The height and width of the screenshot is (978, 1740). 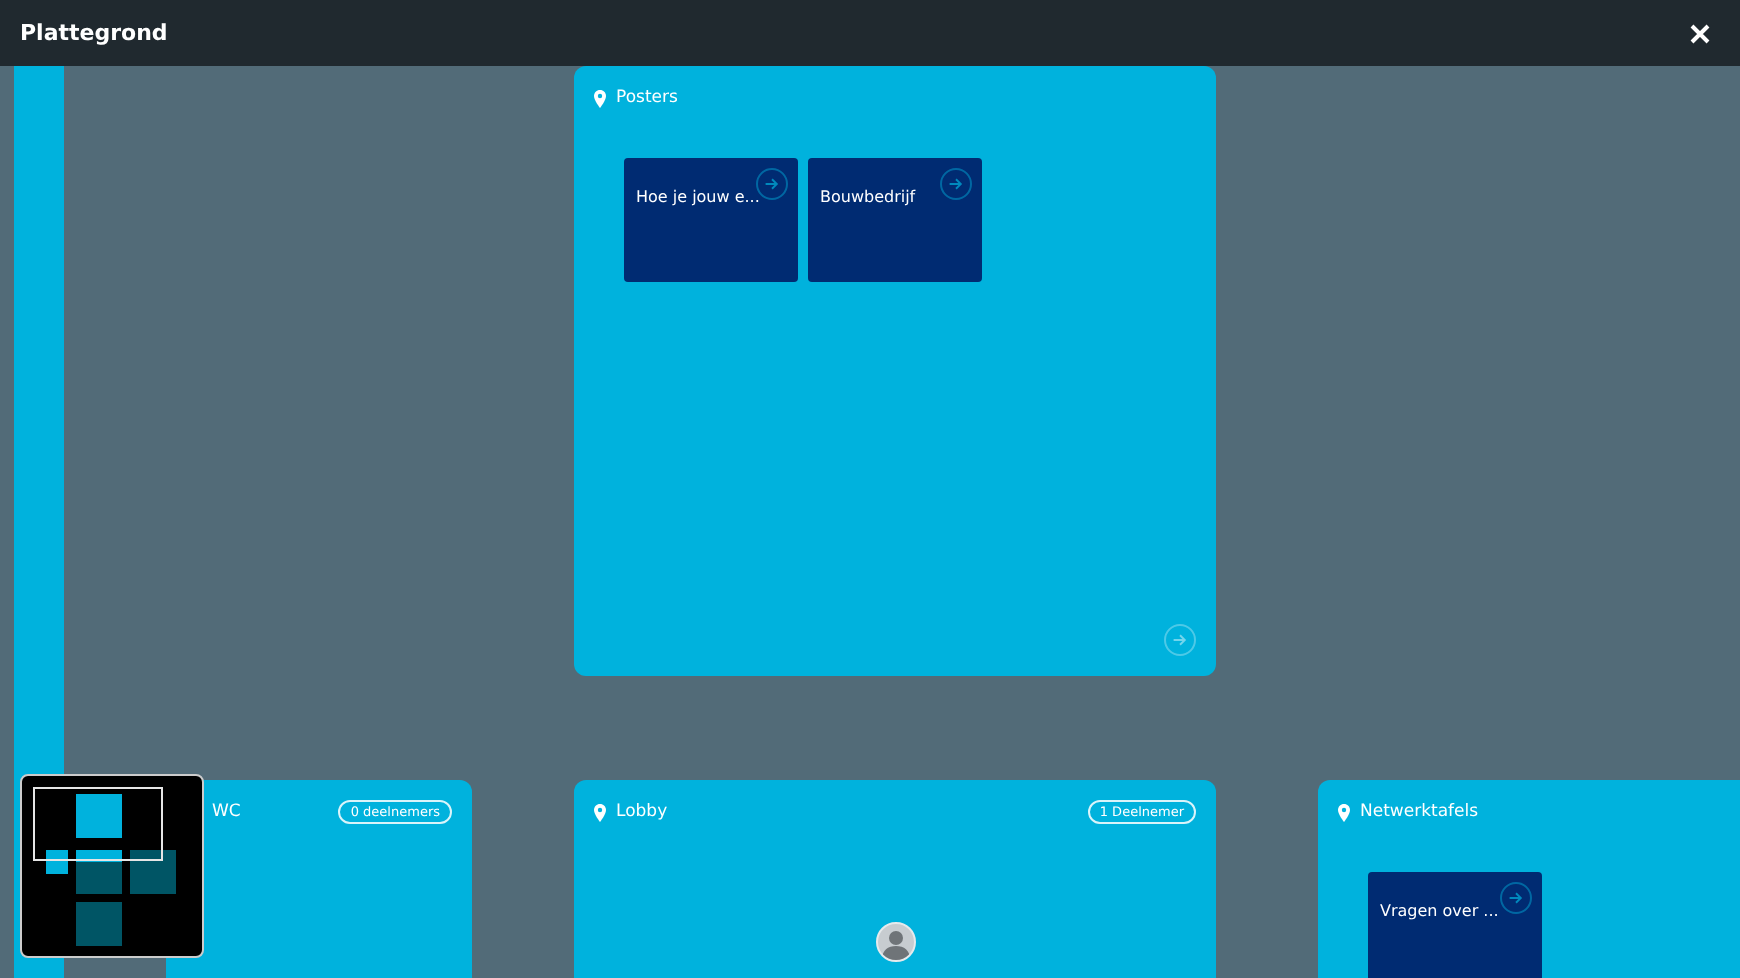 What do you see at coordinates (895, 220) in the screenshot?
I see `session-card: Bouwbedrijf` at bounding box center [895, 220].